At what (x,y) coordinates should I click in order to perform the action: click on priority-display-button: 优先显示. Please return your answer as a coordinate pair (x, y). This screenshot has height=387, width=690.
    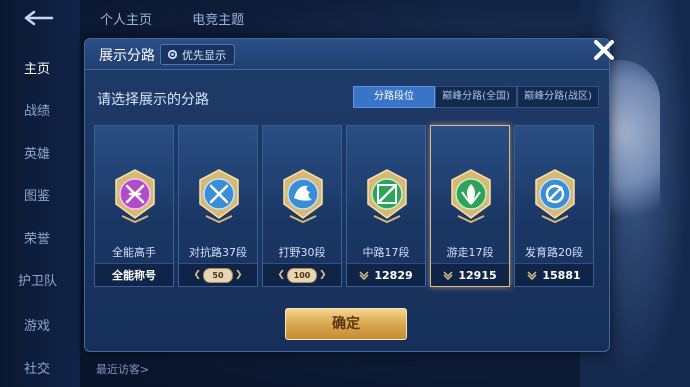
    Looking at the image, I should click on (197, 54).